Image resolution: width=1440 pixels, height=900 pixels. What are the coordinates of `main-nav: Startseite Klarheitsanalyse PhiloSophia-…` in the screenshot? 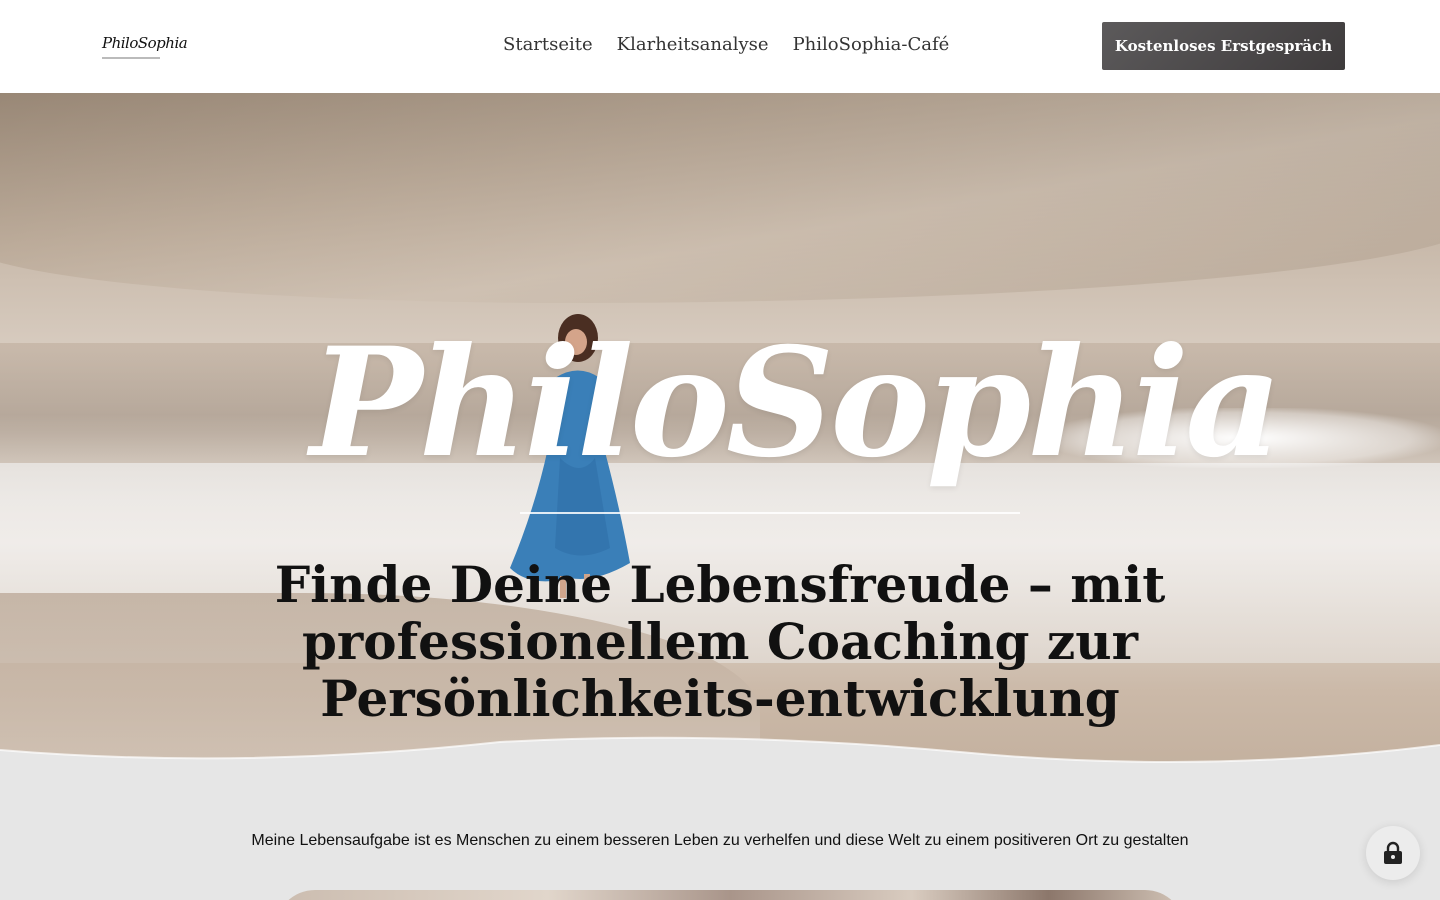 It's located at (726, 45).